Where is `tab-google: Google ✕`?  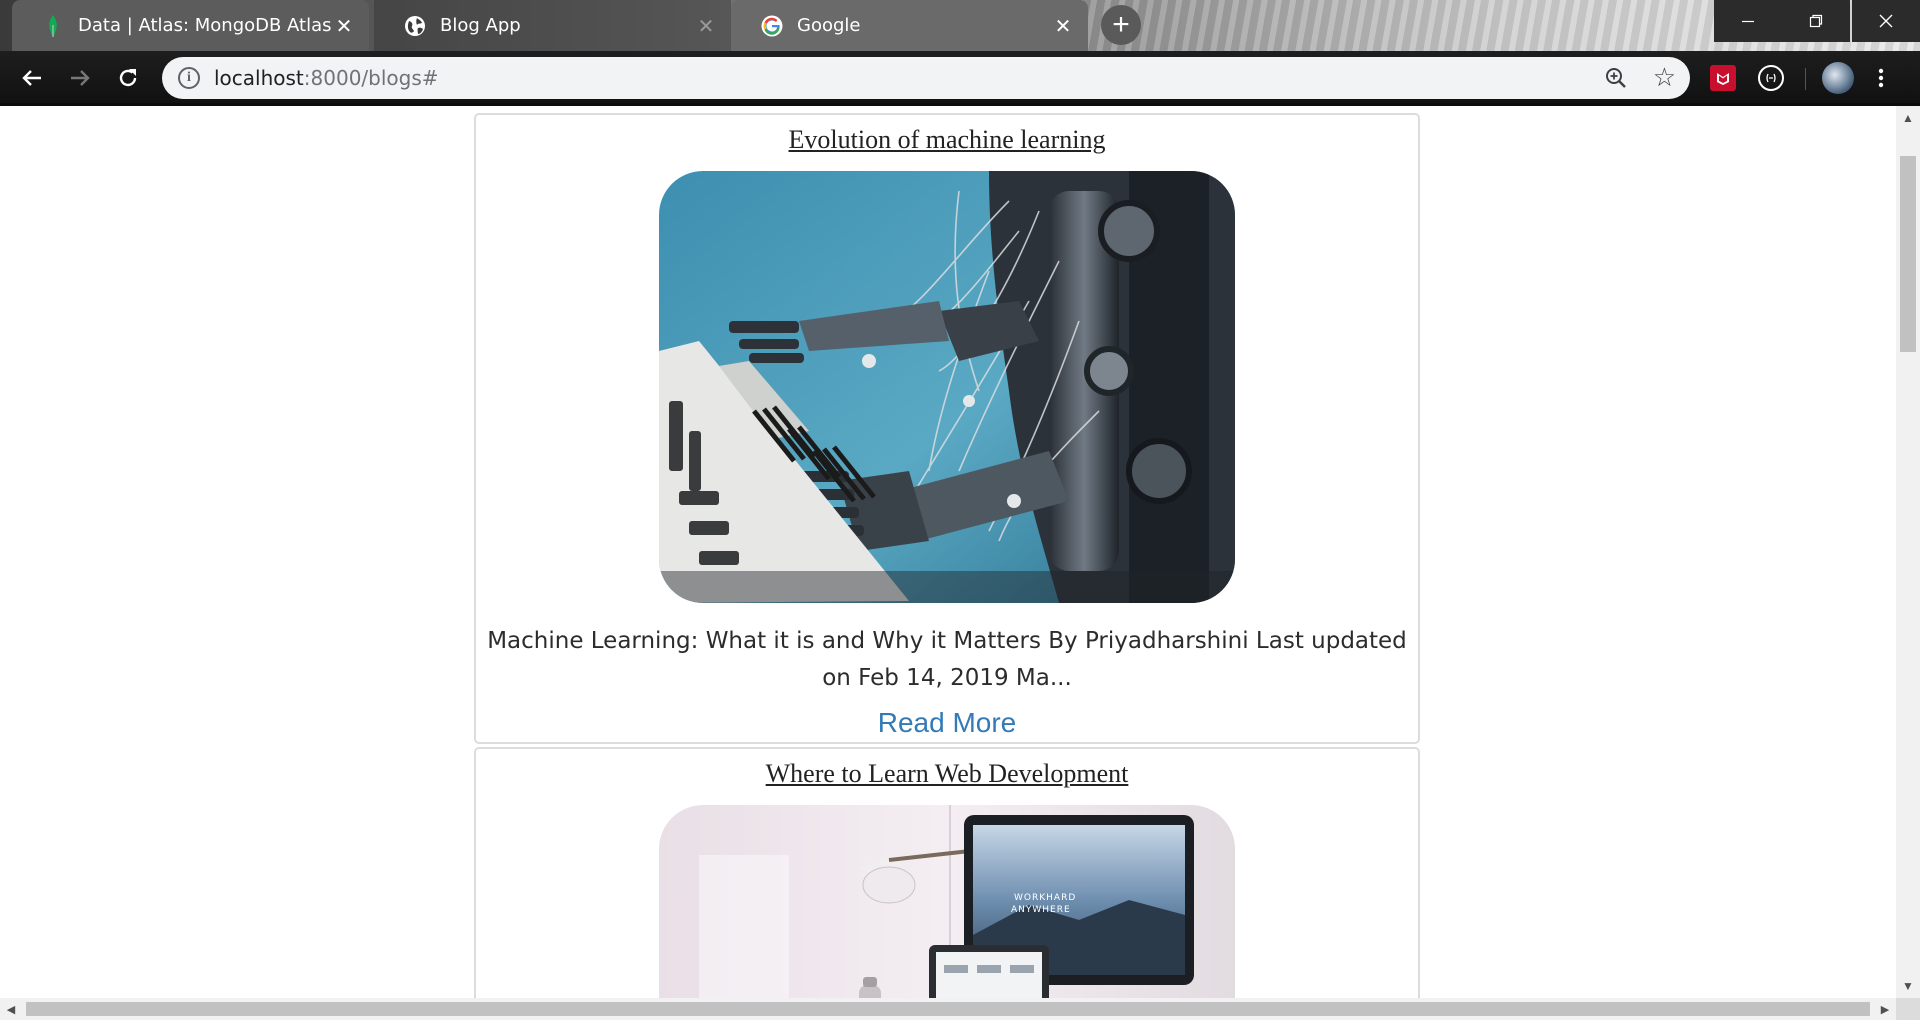
tab-google: Google ✕ is located at coordinates (909, 25).